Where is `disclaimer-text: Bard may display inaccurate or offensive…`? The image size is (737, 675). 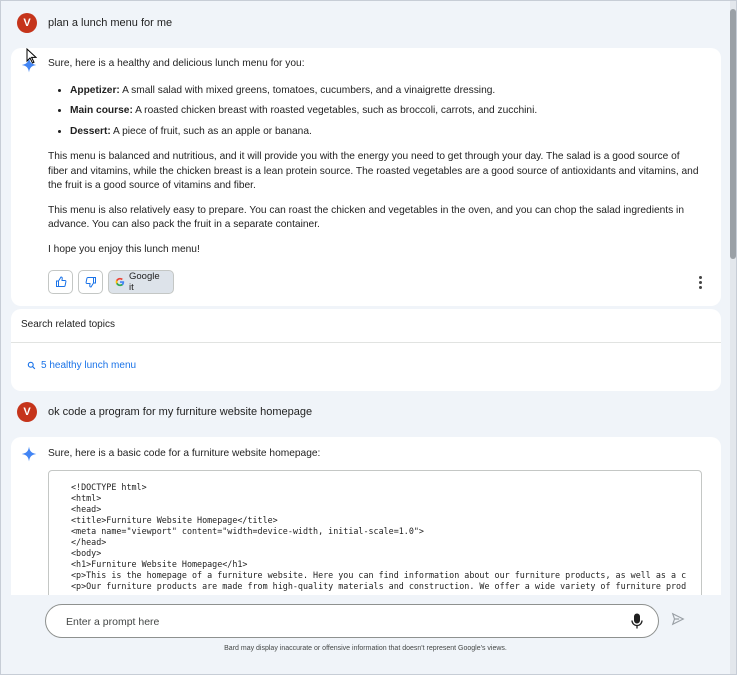
disclaimer-text: Bard may display inaccurate or offensive… is located at coordinates (365, 648).